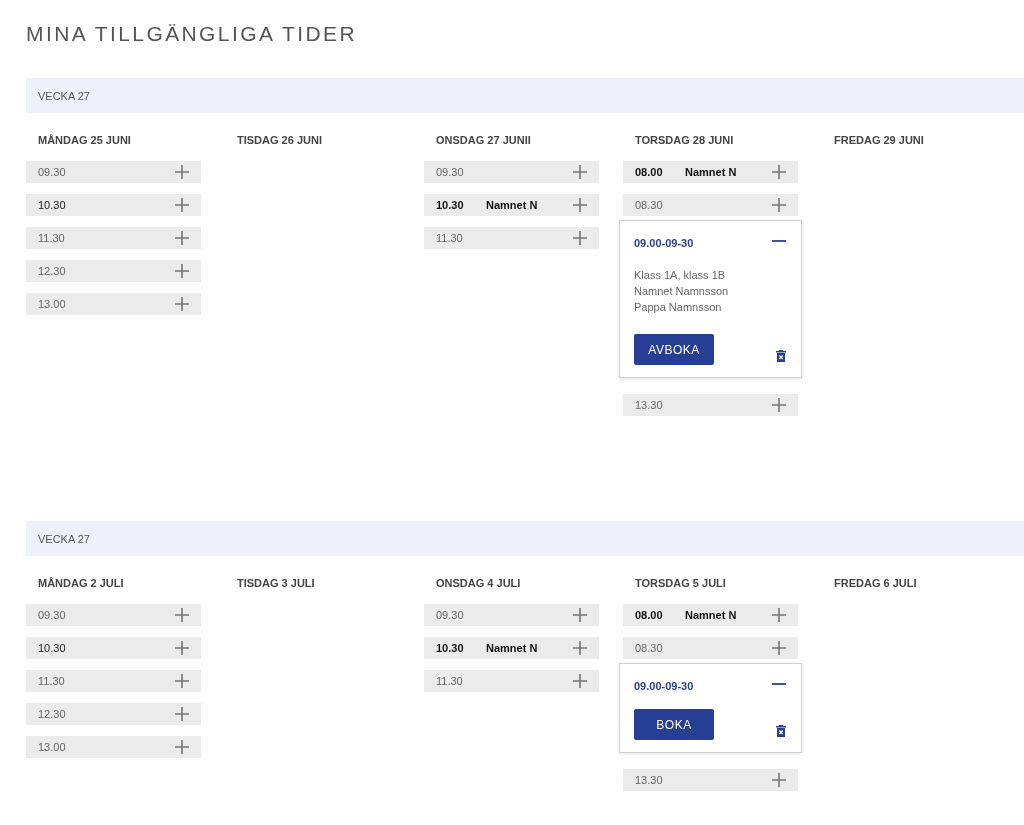 The width and height of the screenshot is (1024, 825). Describe the element at coordinates (681, 584) in the screenshot. I see `day-heading: TORSDAG 5 JULI` at that location.